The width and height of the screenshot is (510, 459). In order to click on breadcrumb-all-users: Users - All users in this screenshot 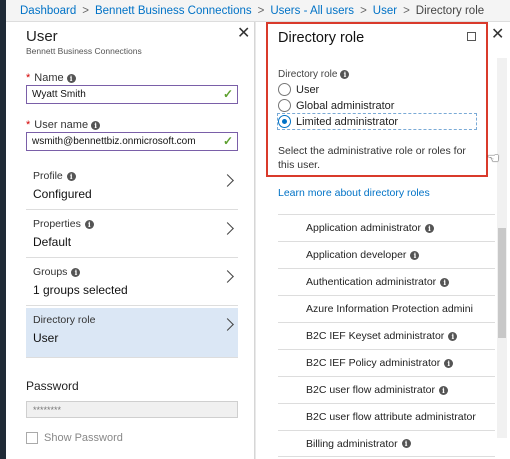, I will do `click(312, 11)`.